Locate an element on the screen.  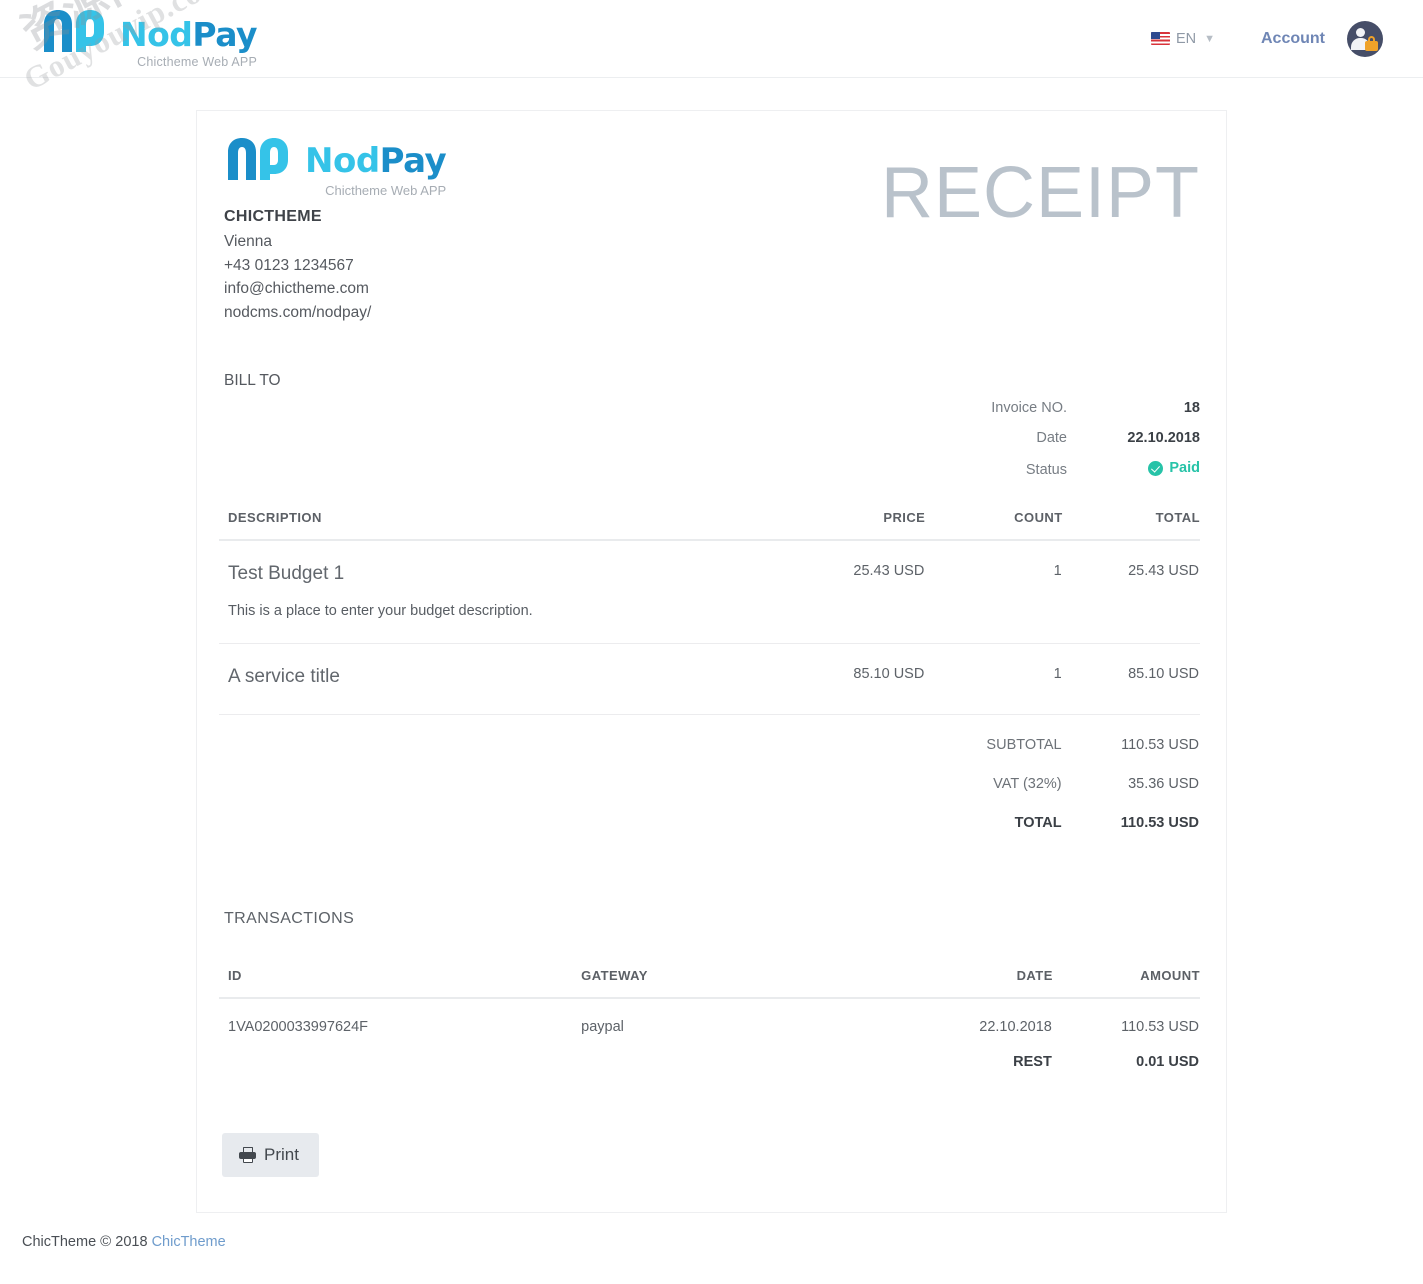
status-badge: Paid is located at coordinates (1144, 470).